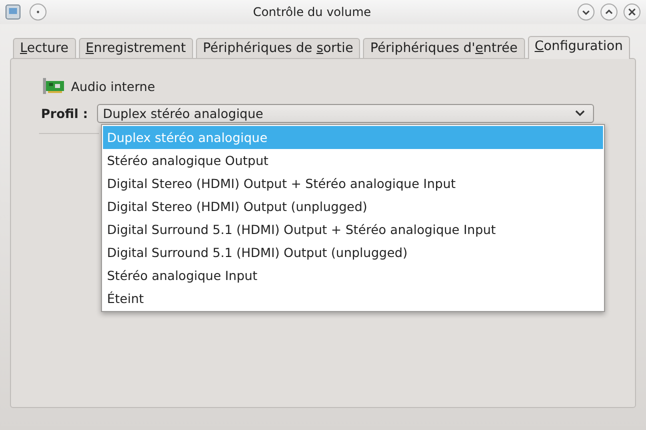 The image size is (646, 430). I want to click on dropdown-option: Éteint, so click(353, 298).